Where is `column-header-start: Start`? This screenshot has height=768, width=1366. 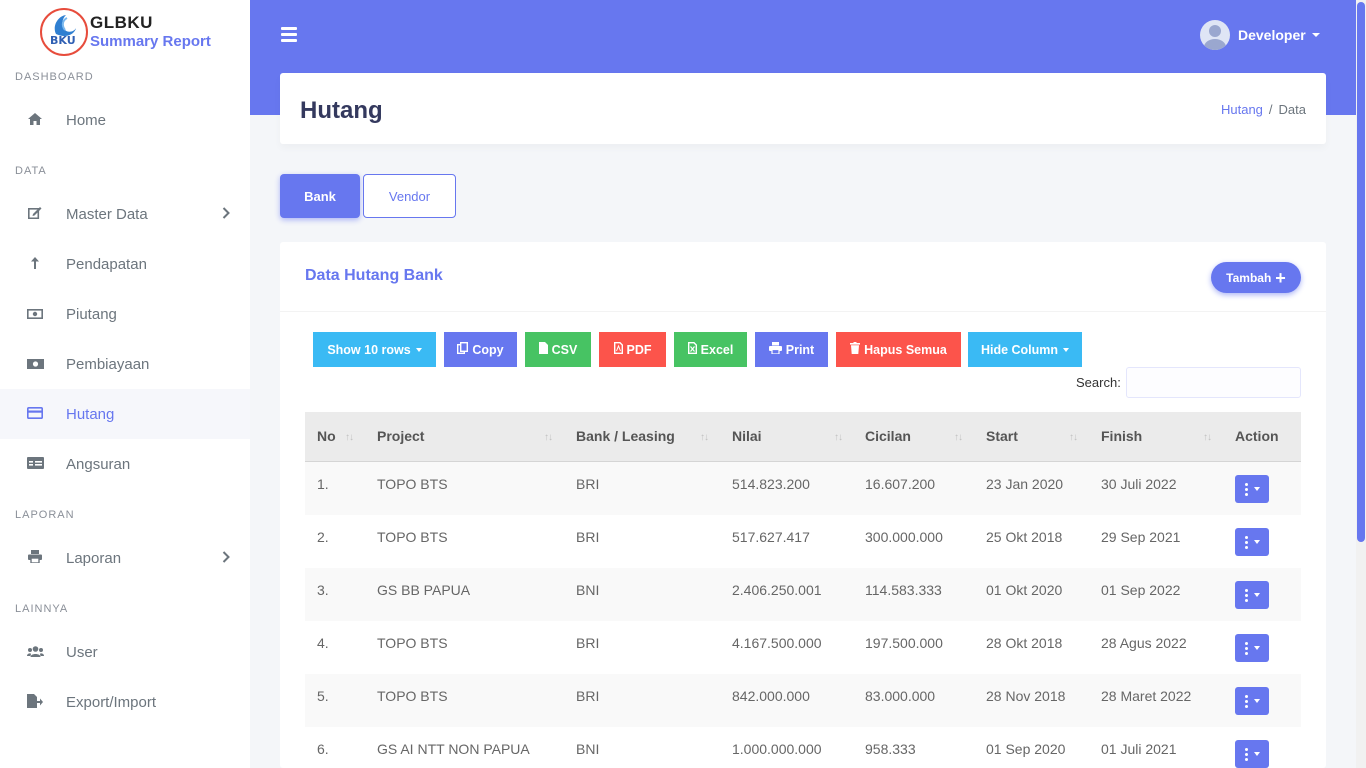
column-header-start: Start is located at coordinates (1002, 436).